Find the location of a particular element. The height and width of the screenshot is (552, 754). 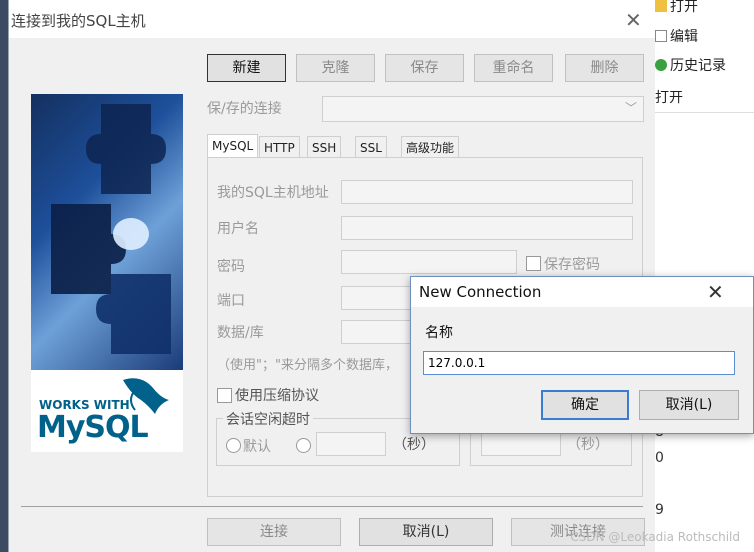

save-button: 保存 is located at coordinates (424, 68).